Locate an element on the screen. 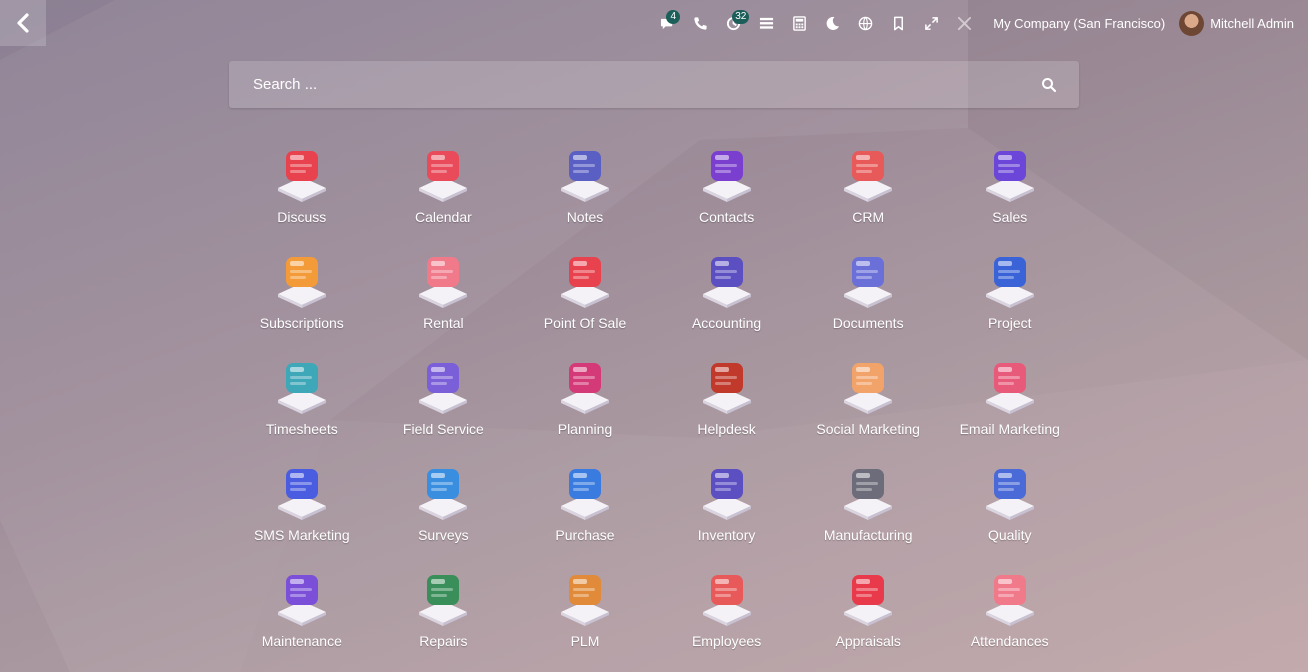 The image size is (1308, 672). app-tile-documents: Documents is located at coordinates (868, 300).